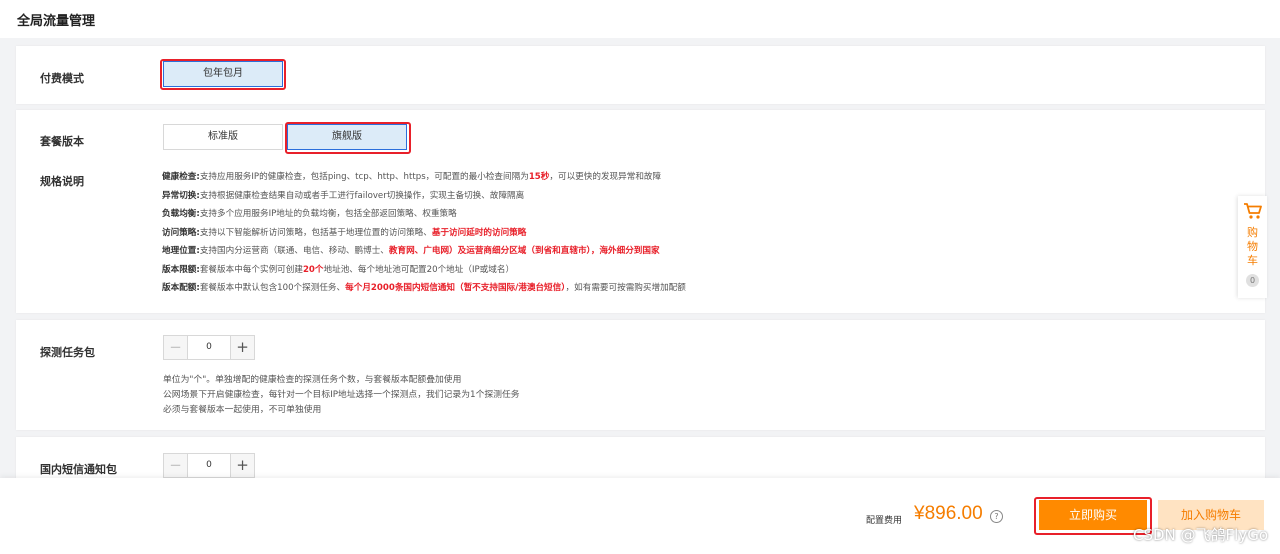  Describe the element at coordinates (347, 137) in the screenshot. I see `edition-option-flagship: 旗舰版` at that location.